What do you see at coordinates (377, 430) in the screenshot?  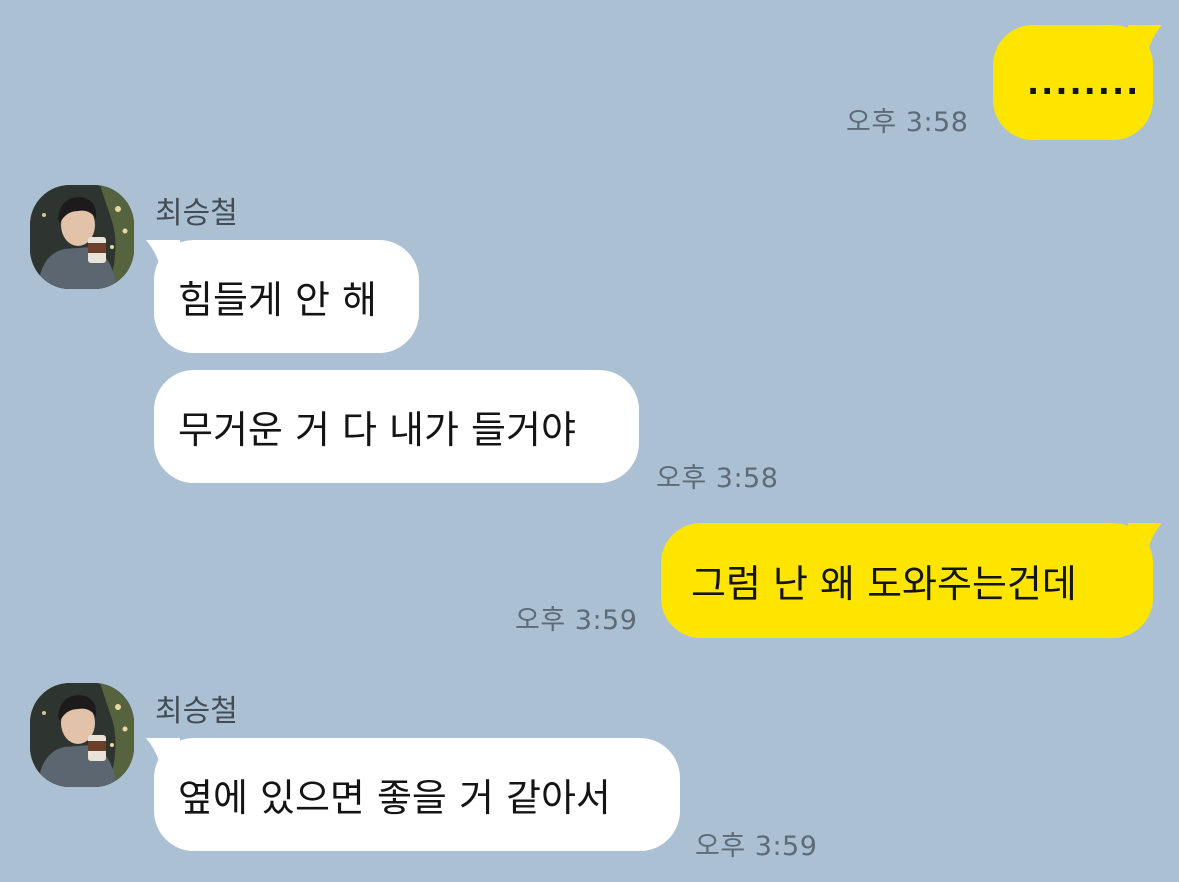 I see `message-text: 무거운 거 다 내가 들거야` at bounding box center [377, 430].